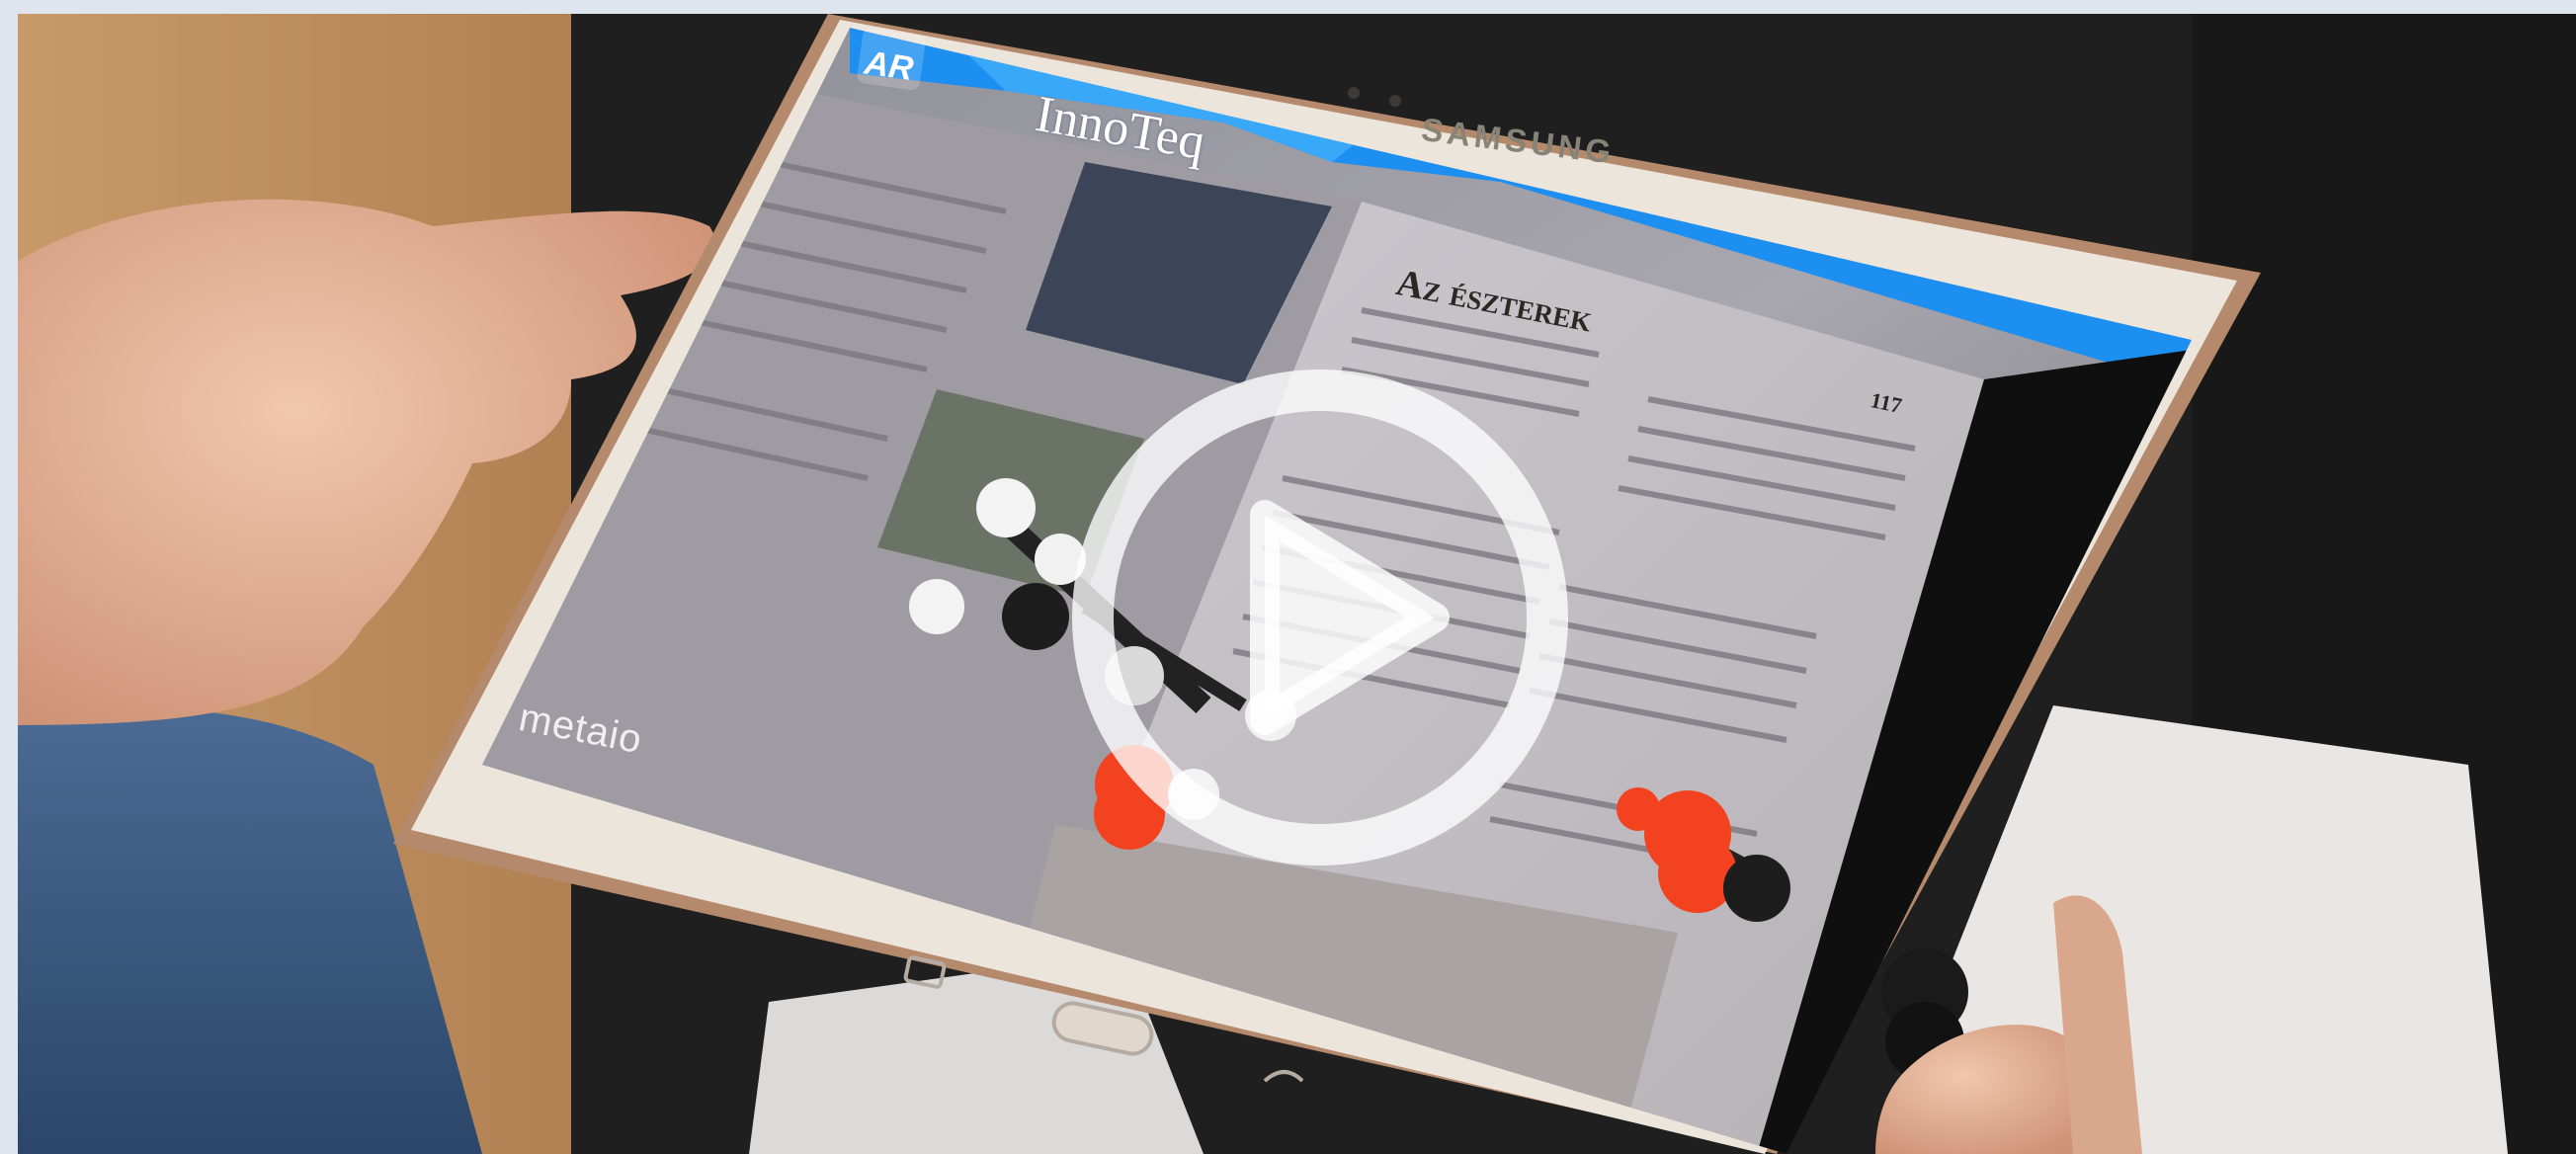 The width and height of the screenshot is (2576, 1154). I want to click on play-circle-icon, so click(1320, 618).